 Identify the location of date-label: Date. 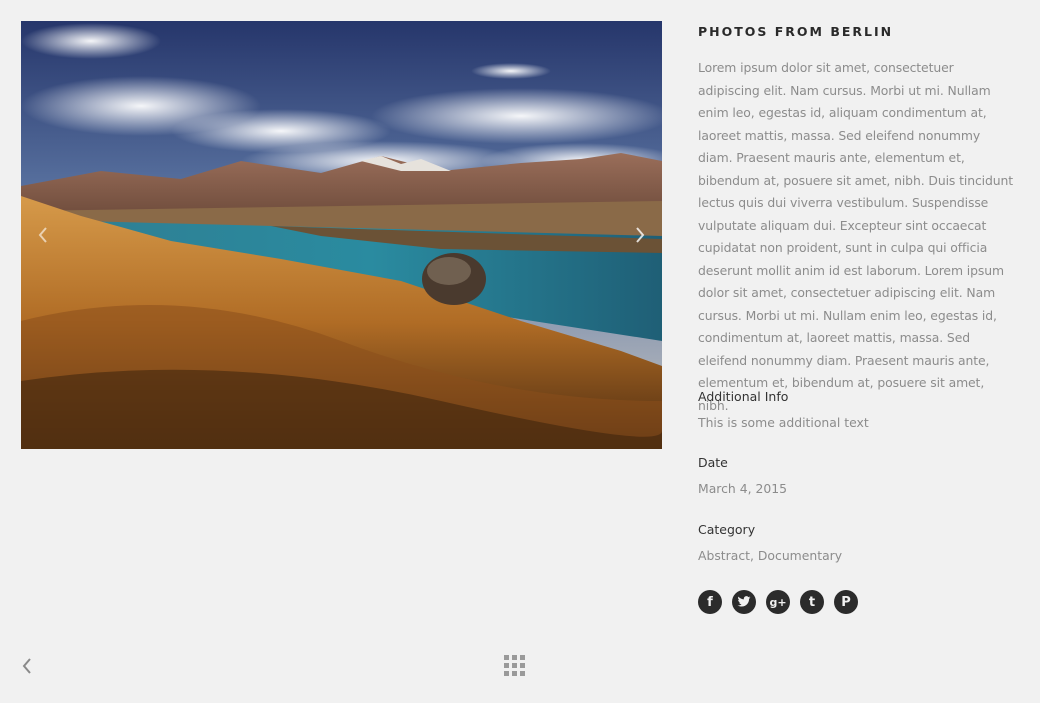
(713, 462).